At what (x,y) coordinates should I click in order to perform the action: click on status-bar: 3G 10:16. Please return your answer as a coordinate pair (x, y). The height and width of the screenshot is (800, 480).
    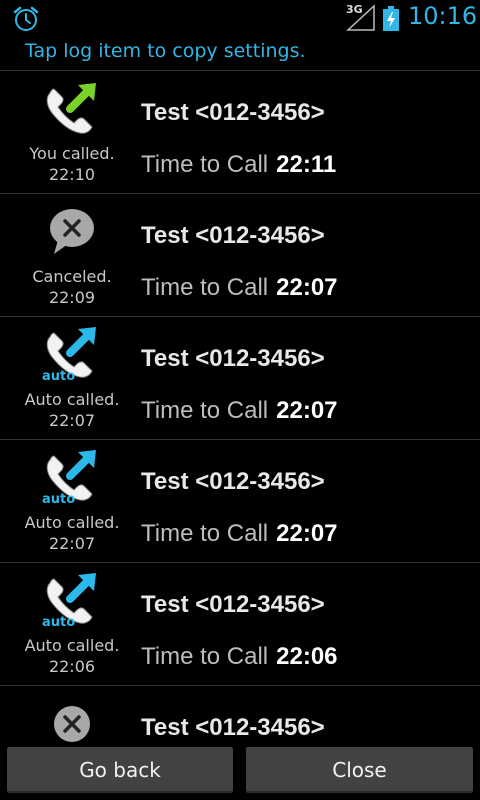
    Looking at the image, I should click on (240, 19).